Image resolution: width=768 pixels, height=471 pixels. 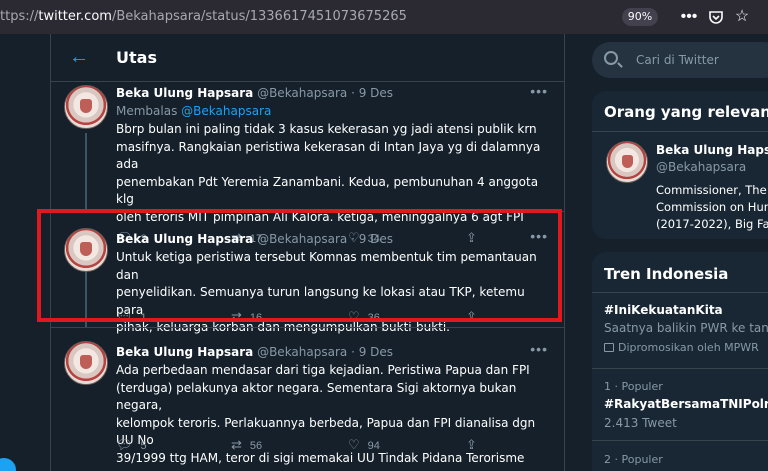 I want to click on relevant-user-handle: @Bekahapsara, so click(x=701, y=167).